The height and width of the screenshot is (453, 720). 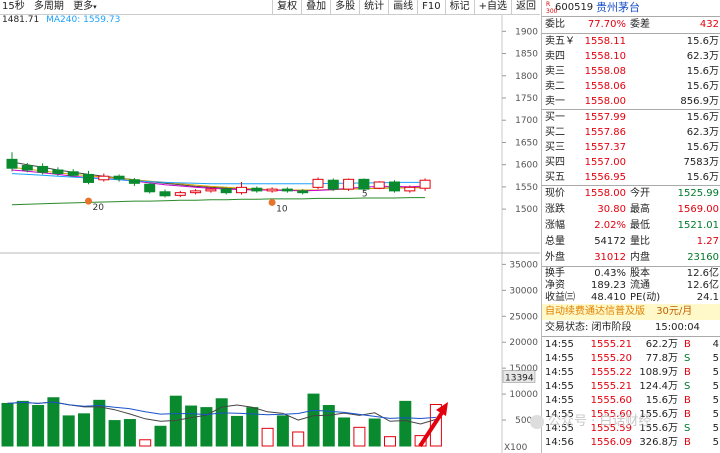 What do you see at coordinates (618, 7) in the screenshot?
I see `stock-name: 贵州茅台` at bounding box center [618, 7].